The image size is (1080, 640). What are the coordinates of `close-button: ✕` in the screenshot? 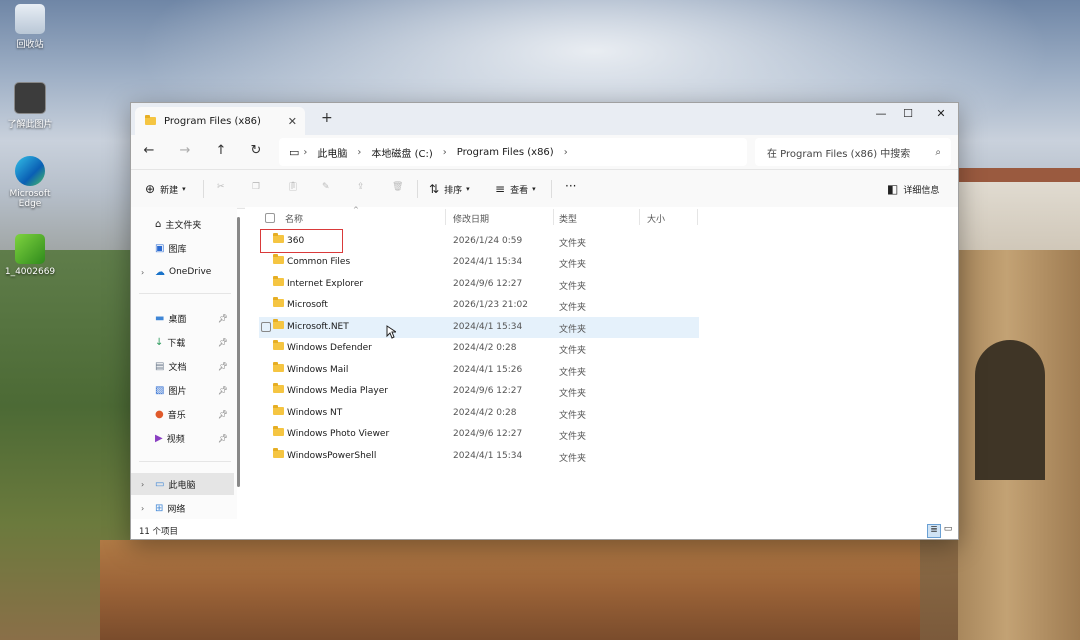 It's located at (941, 113).